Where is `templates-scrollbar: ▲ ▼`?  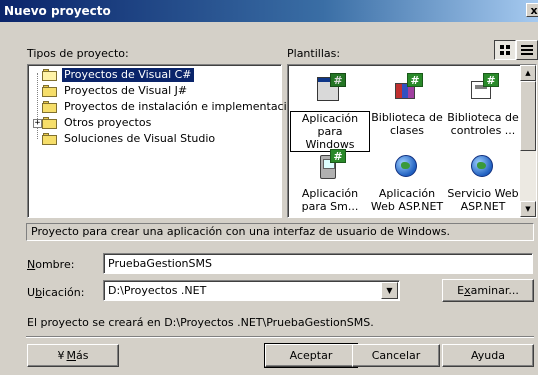
templates-scrollbar: ▲ ▼ is located at coordinates (528, 141).